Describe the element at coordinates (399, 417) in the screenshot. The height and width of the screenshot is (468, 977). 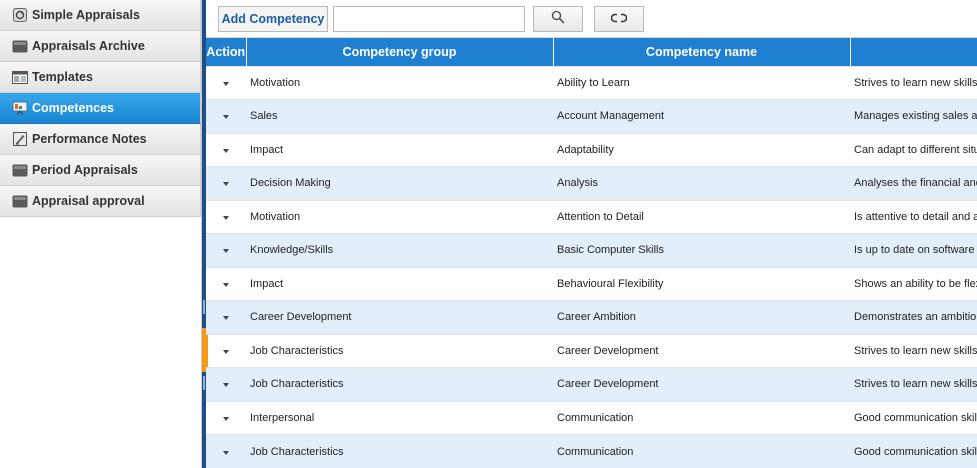
I see `competency-group-cell: Interpersonal` at that location.